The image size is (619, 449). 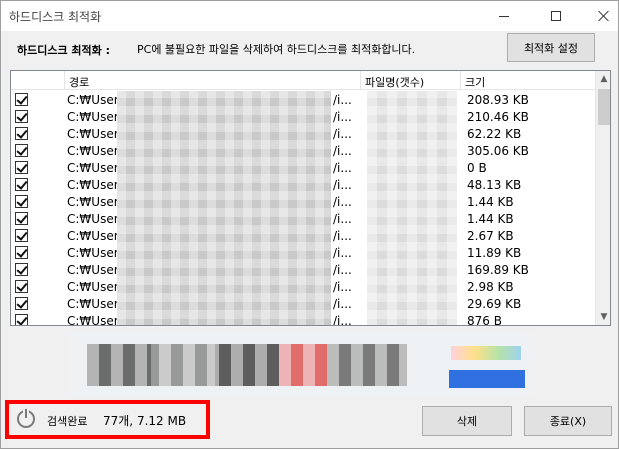 What do you see at coordinates (494, 134) in the screenshot?
I see `row-size: 62.22 KB` at bounding box center [494, 134].